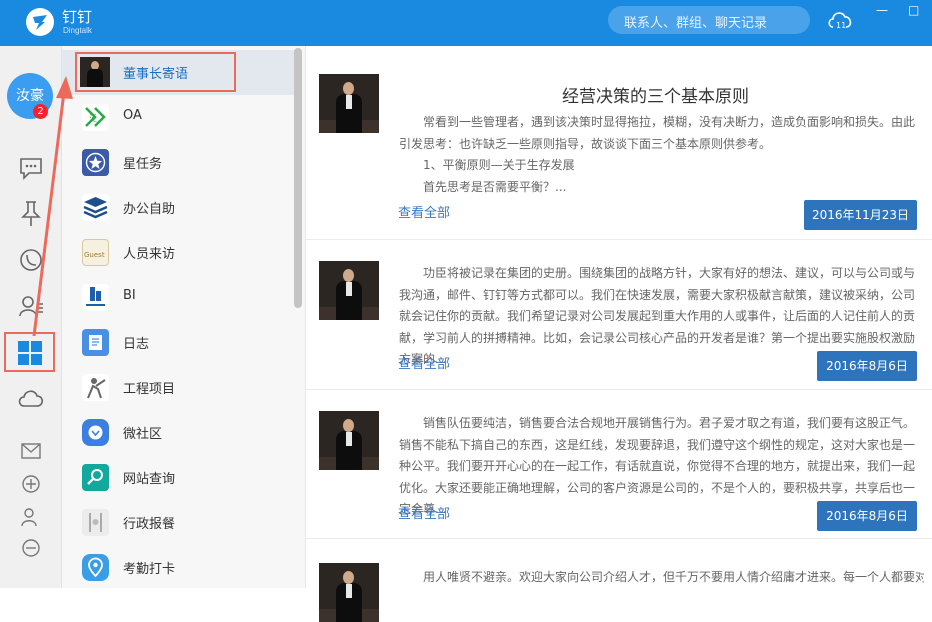 Image resolution: width=932 pixels, height=622 pixels. What do you see at coordinates (180, 297) in the screenshot?
I see `app-item-bi: BI` at bounding box center [180, 297].